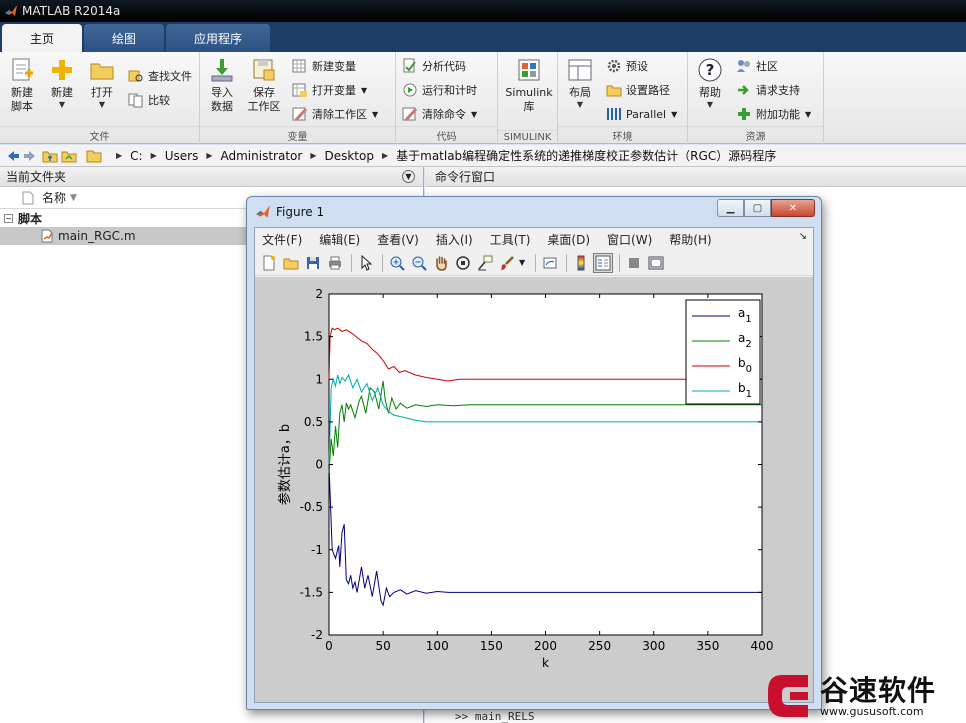  Describe the element at coordinates (646, 114) in the screenshot. I see `parallel-label: Parallel` at that location.